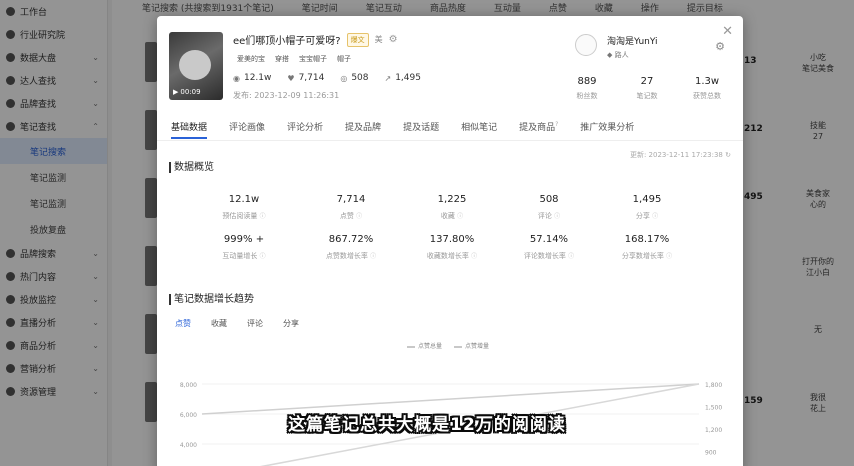 The width and height of the screenshot is (854, 466). I want to click on sidebar-item: 营销分析 ⌄, so click(53, 368).